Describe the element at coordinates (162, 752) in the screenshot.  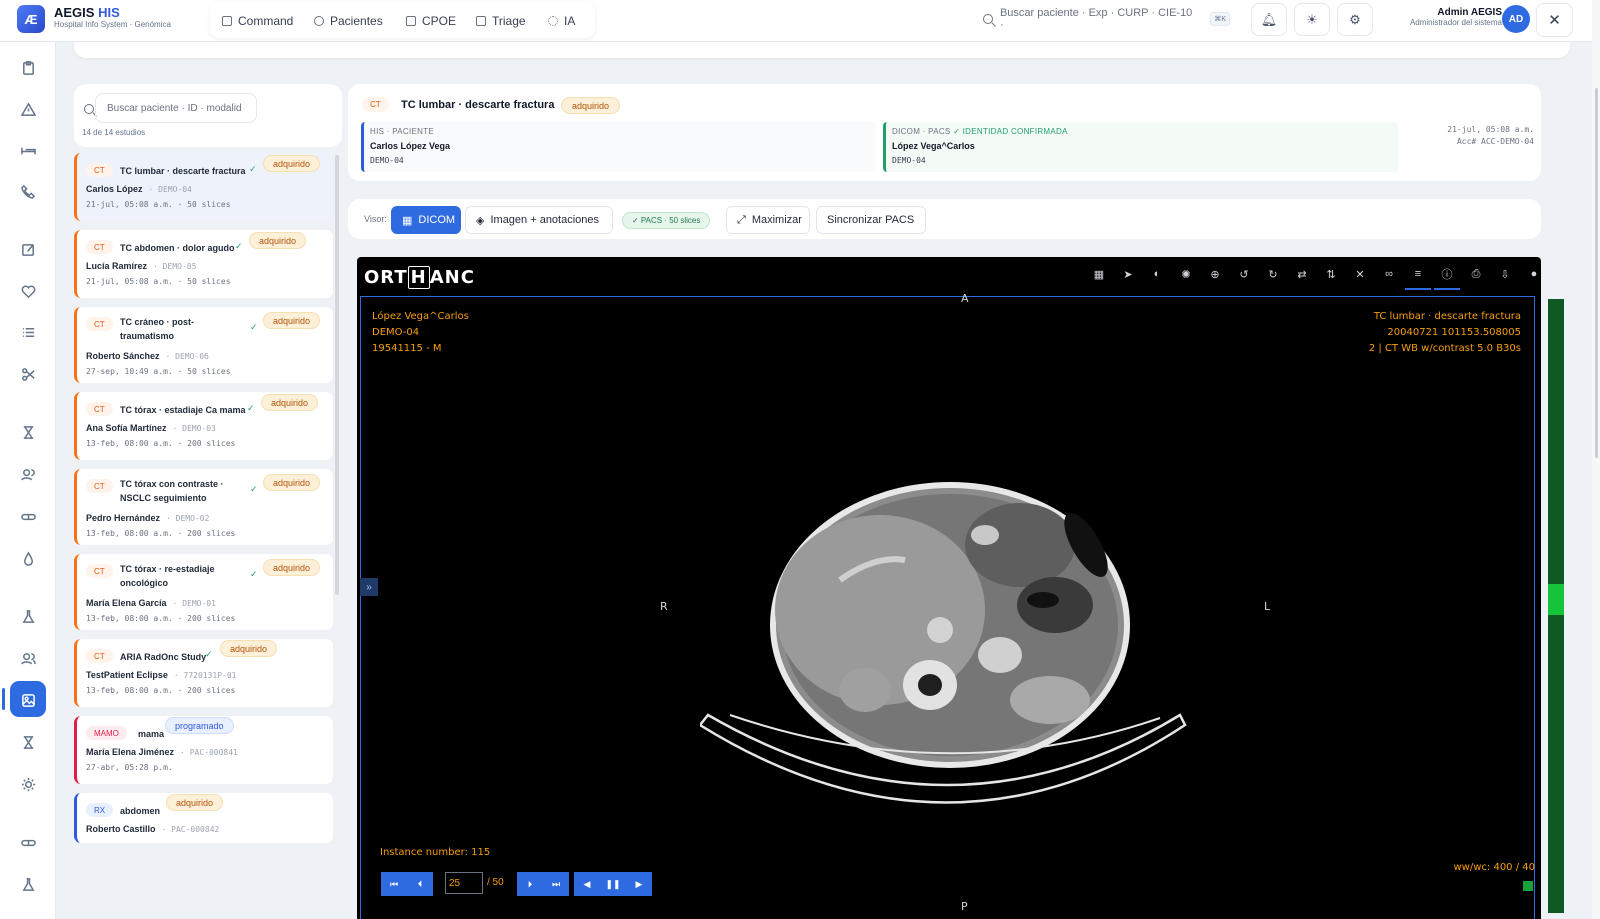
I see `patient-name: María Elena Jiménez · PAC-000841` at that location.